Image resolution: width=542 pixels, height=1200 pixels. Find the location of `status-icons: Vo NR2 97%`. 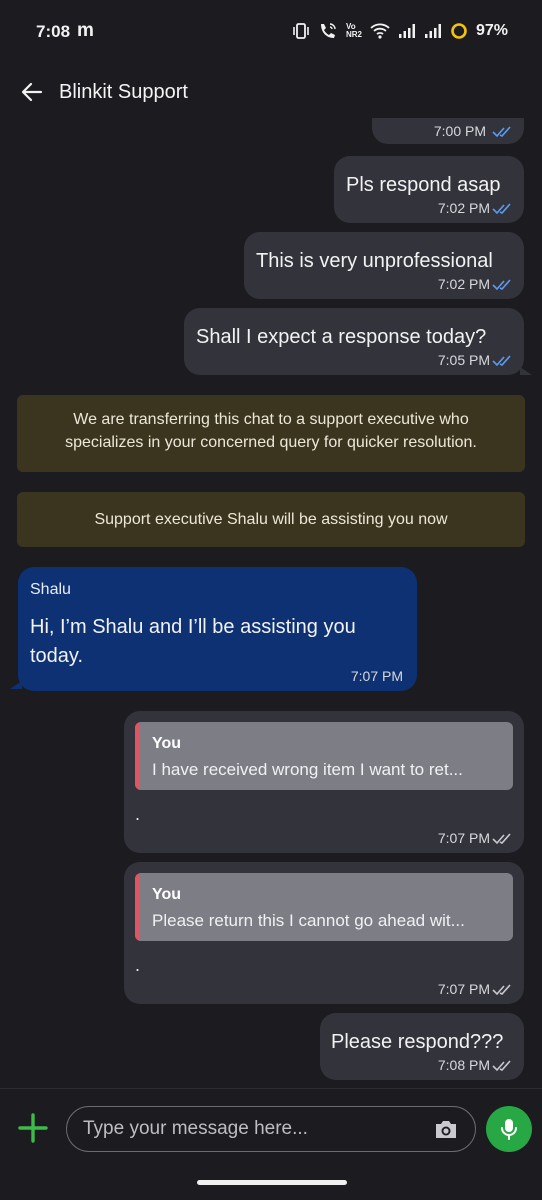

status-icons: Vo NR2 97% is located at coordinates (400, 31).